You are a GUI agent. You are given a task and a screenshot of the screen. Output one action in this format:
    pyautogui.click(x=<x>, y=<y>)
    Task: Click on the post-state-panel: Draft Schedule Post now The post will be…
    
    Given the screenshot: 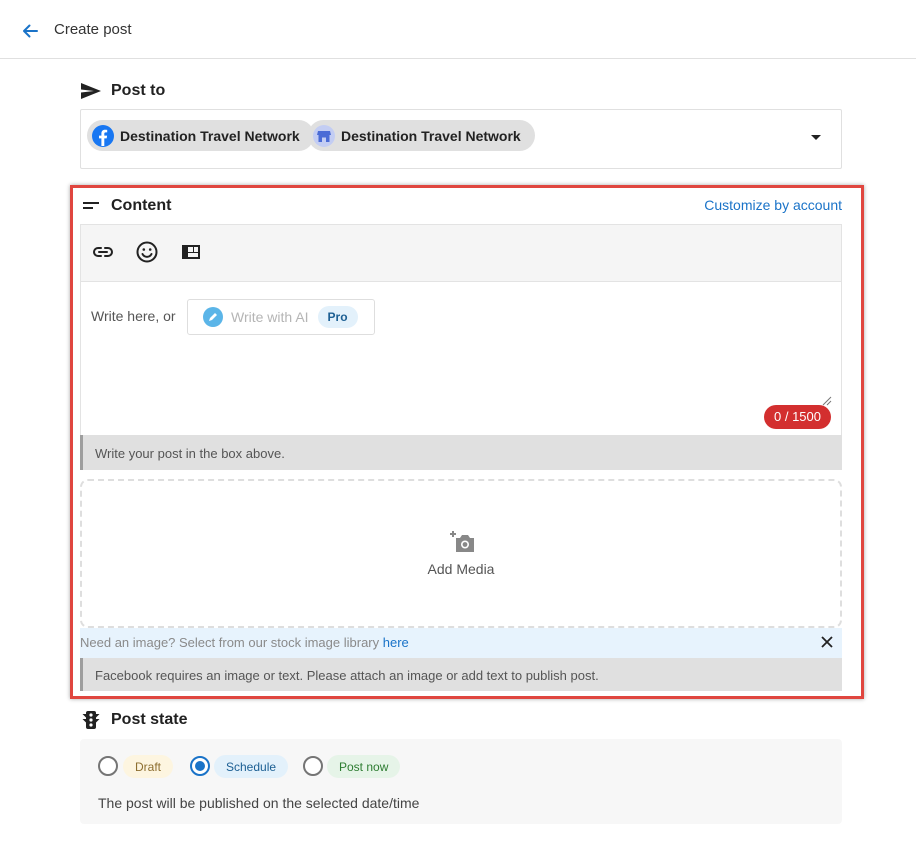 What is the action you would take?
    pyautogui.click(x=461, y=781)
    